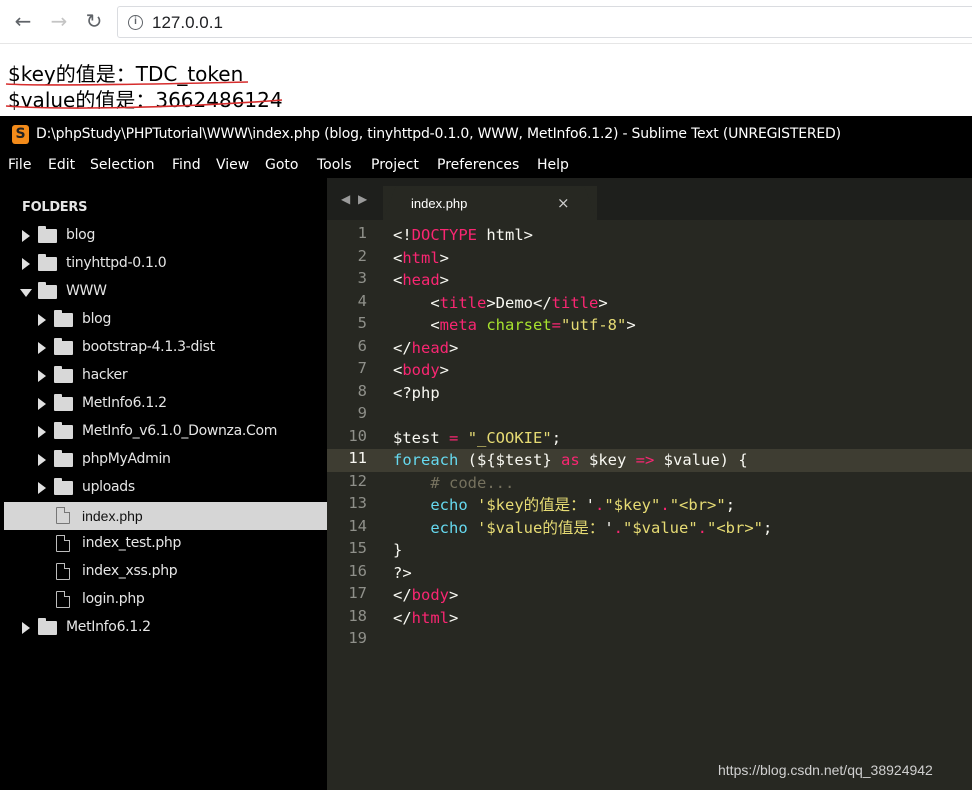 The width and height of the screenshot is (972, 790). What do you see at coordinates (357, 570) in the screenshot?
I see `line-number: 16` at bounding box center [357, 570].